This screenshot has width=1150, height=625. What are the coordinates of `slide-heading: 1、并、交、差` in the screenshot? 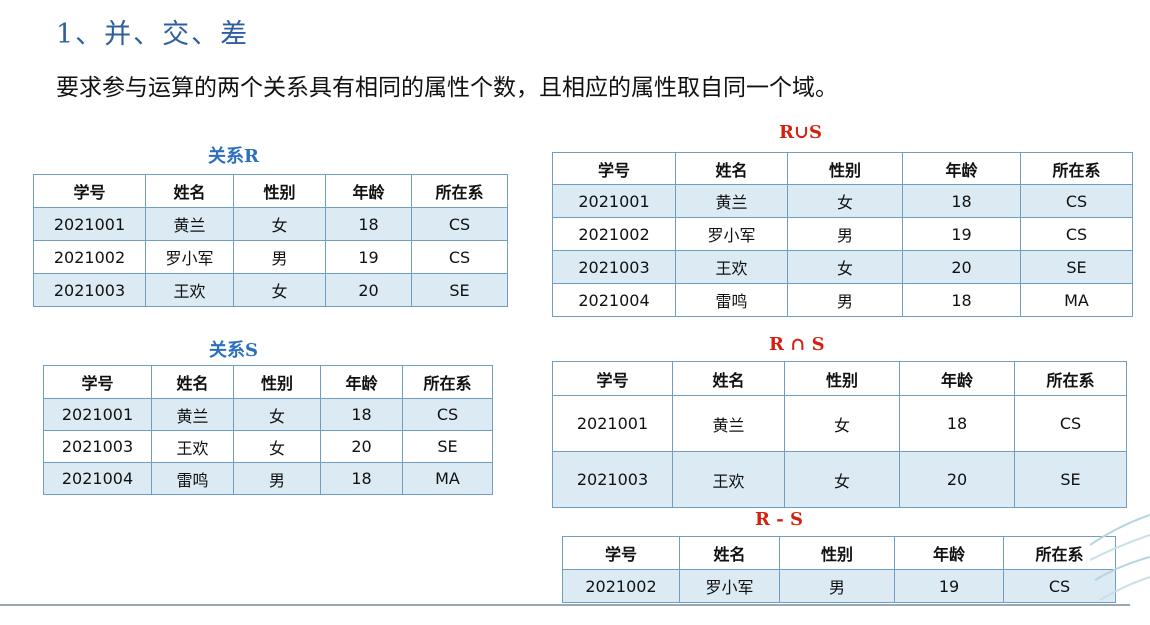 It's located at (153, 34).